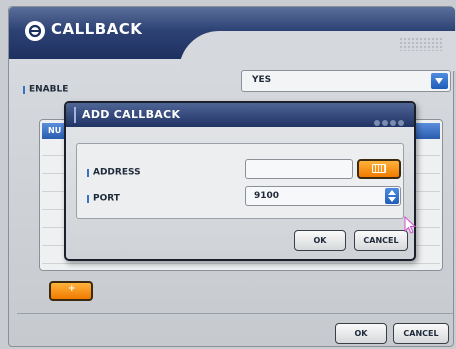  Describe the element at coordinates (439, 81) in the screenshot. I see `chevron-down-icon` at that location.